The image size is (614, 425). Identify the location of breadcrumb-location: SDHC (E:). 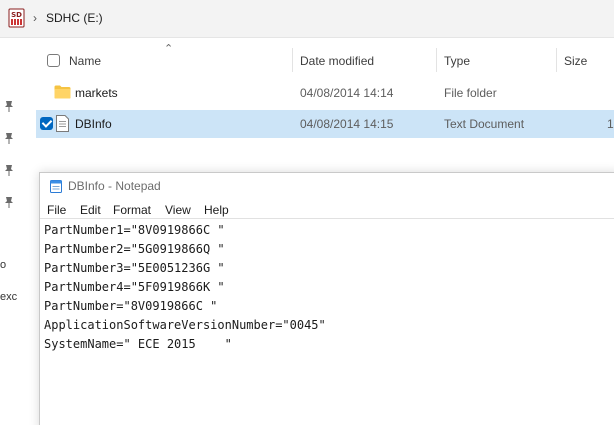
(74, 18).